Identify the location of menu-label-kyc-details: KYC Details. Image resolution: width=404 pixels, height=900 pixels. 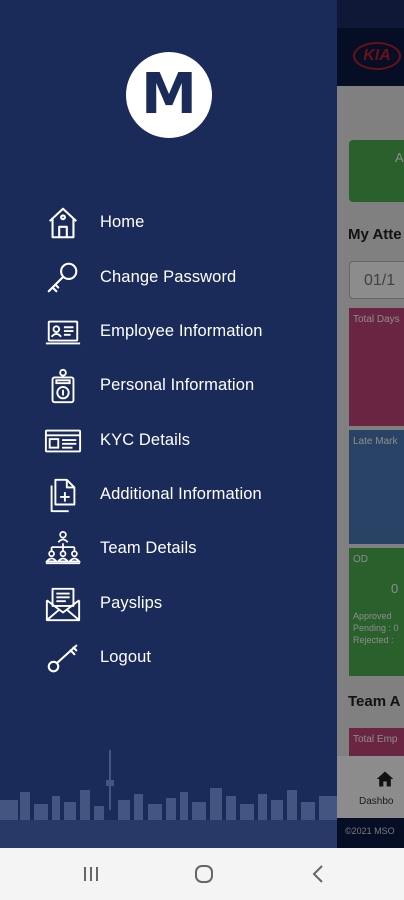
(145, 440).